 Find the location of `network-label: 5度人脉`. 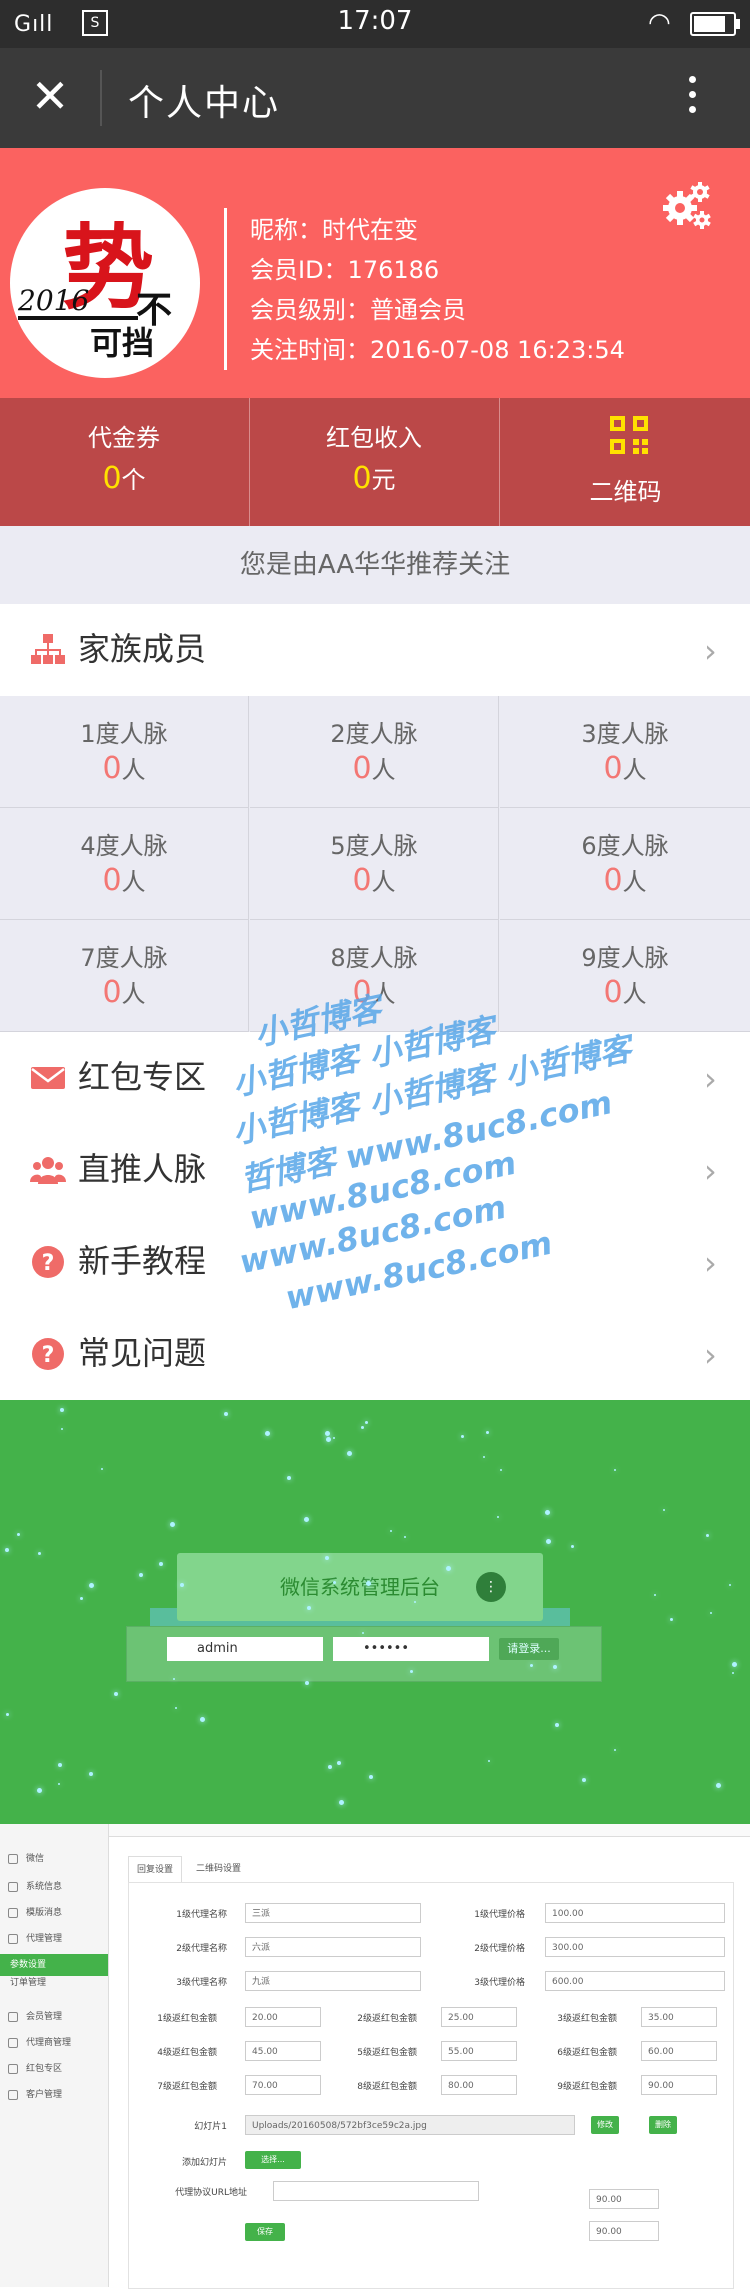

network-label: 5度人脉 is located at coordinates (374, 846).